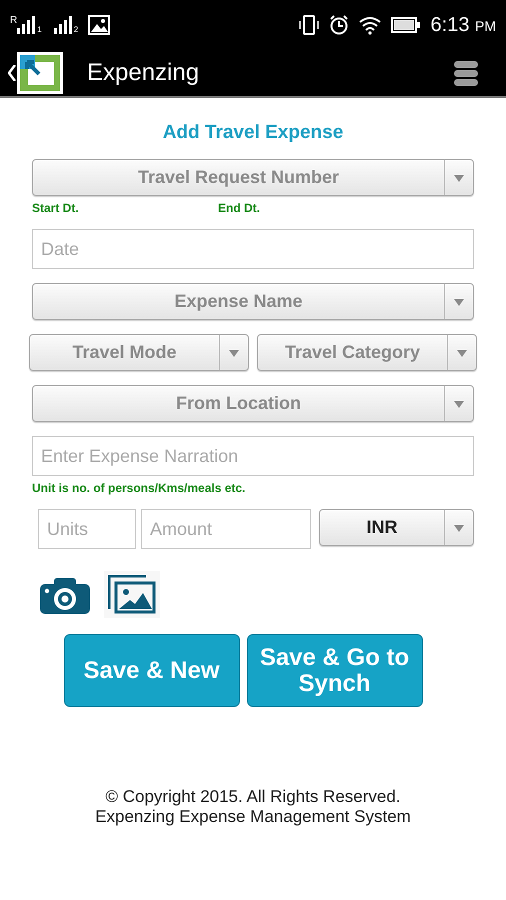  Describe the element at coordinates (253, 456) in the screenshot. I see `input-field: Enter Expense Narration` at that location.